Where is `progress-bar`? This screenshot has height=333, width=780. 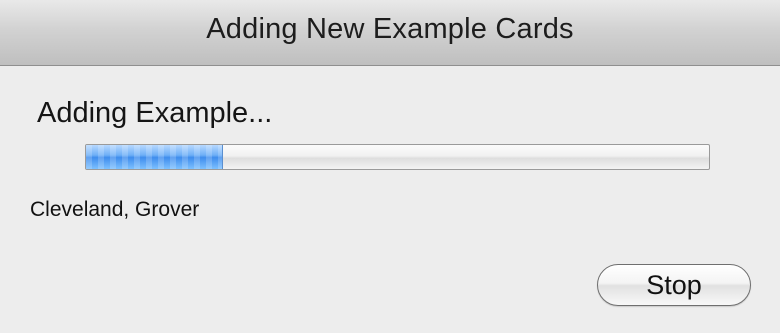
progress-bar is located at coordinates (397, 157).